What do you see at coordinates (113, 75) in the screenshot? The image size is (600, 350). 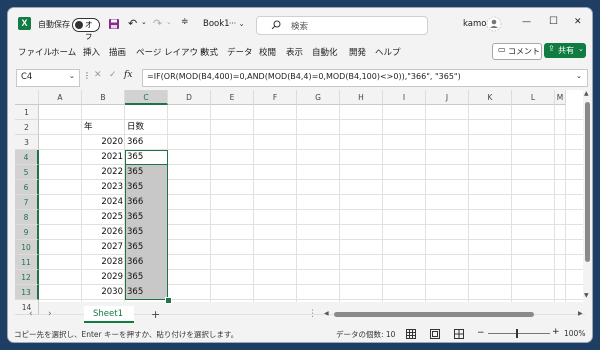 I see `enter-icon: ✓` at bounding box center [113, 75].